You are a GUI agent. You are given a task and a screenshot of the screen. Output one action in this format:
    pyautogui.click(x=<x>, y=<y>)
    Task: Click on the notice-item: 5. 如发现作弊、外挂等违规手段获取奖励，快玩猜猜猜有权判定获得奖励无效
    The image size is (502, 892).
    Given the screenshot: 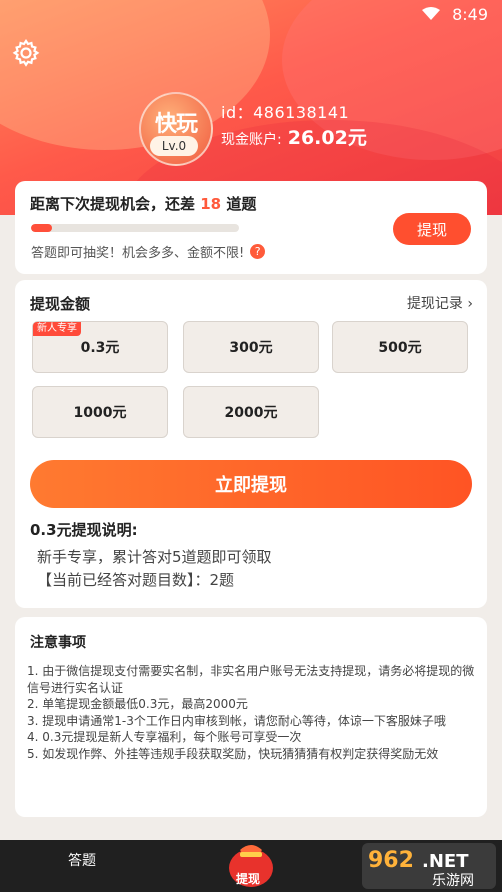 What is the action you would take?
    pyautogui.click(x=233, y=753)
    